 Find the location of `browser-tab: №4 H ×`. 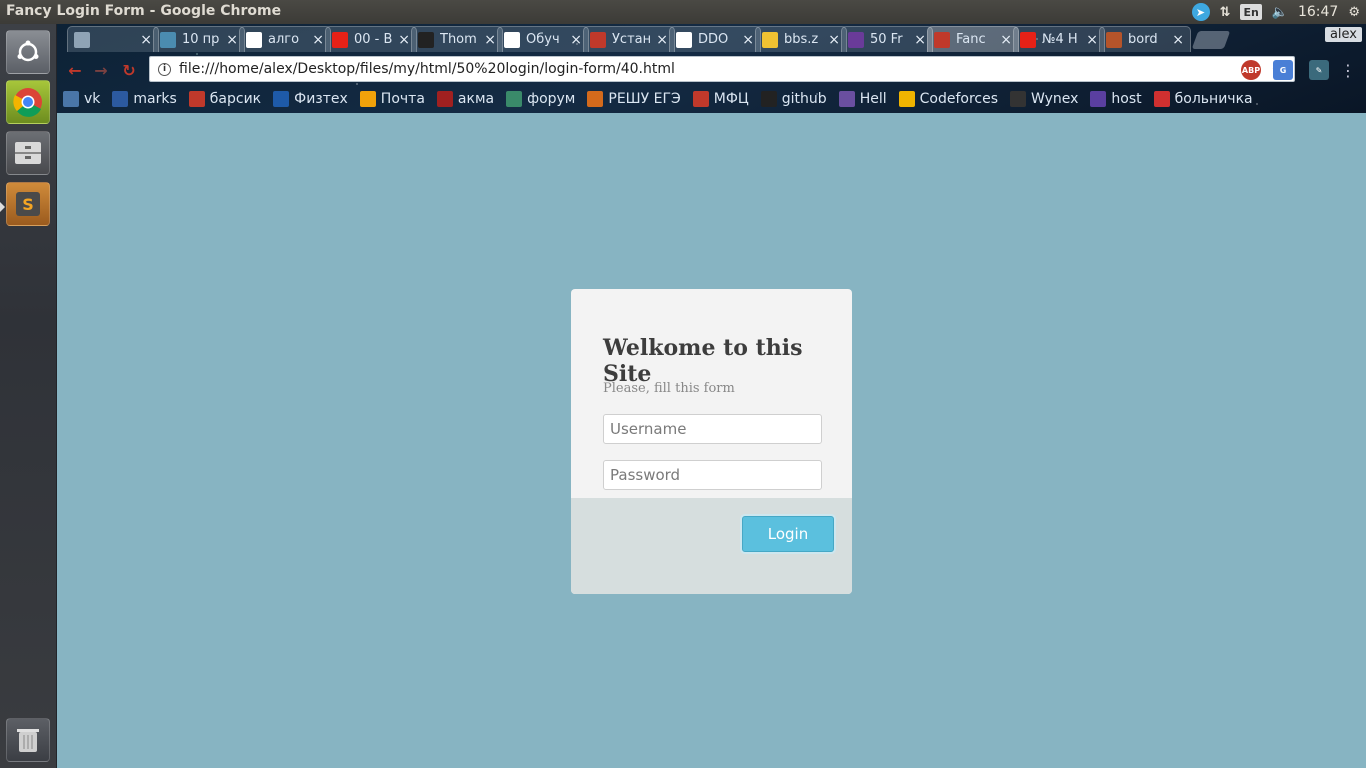

browser-tab: №4 H × is located at coordinates (1059, 39).